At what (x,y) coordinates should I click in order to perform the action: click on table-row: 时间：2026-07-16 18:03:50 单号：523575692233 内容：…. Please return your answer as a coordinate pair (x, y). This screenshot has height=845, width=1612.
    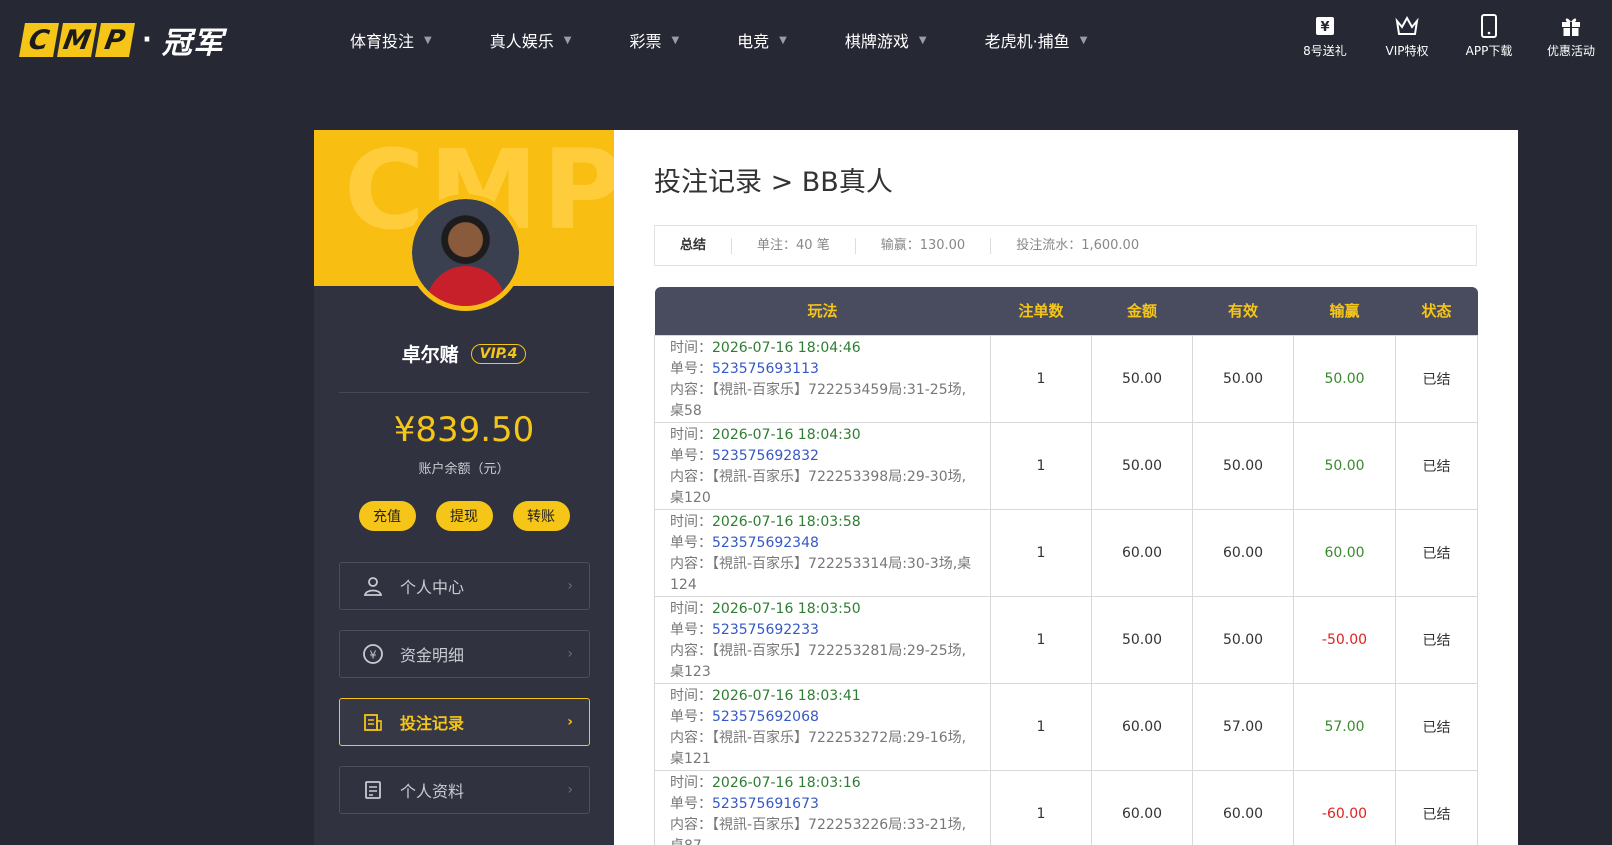
    Looking at the image, I should click on (1066, 639).